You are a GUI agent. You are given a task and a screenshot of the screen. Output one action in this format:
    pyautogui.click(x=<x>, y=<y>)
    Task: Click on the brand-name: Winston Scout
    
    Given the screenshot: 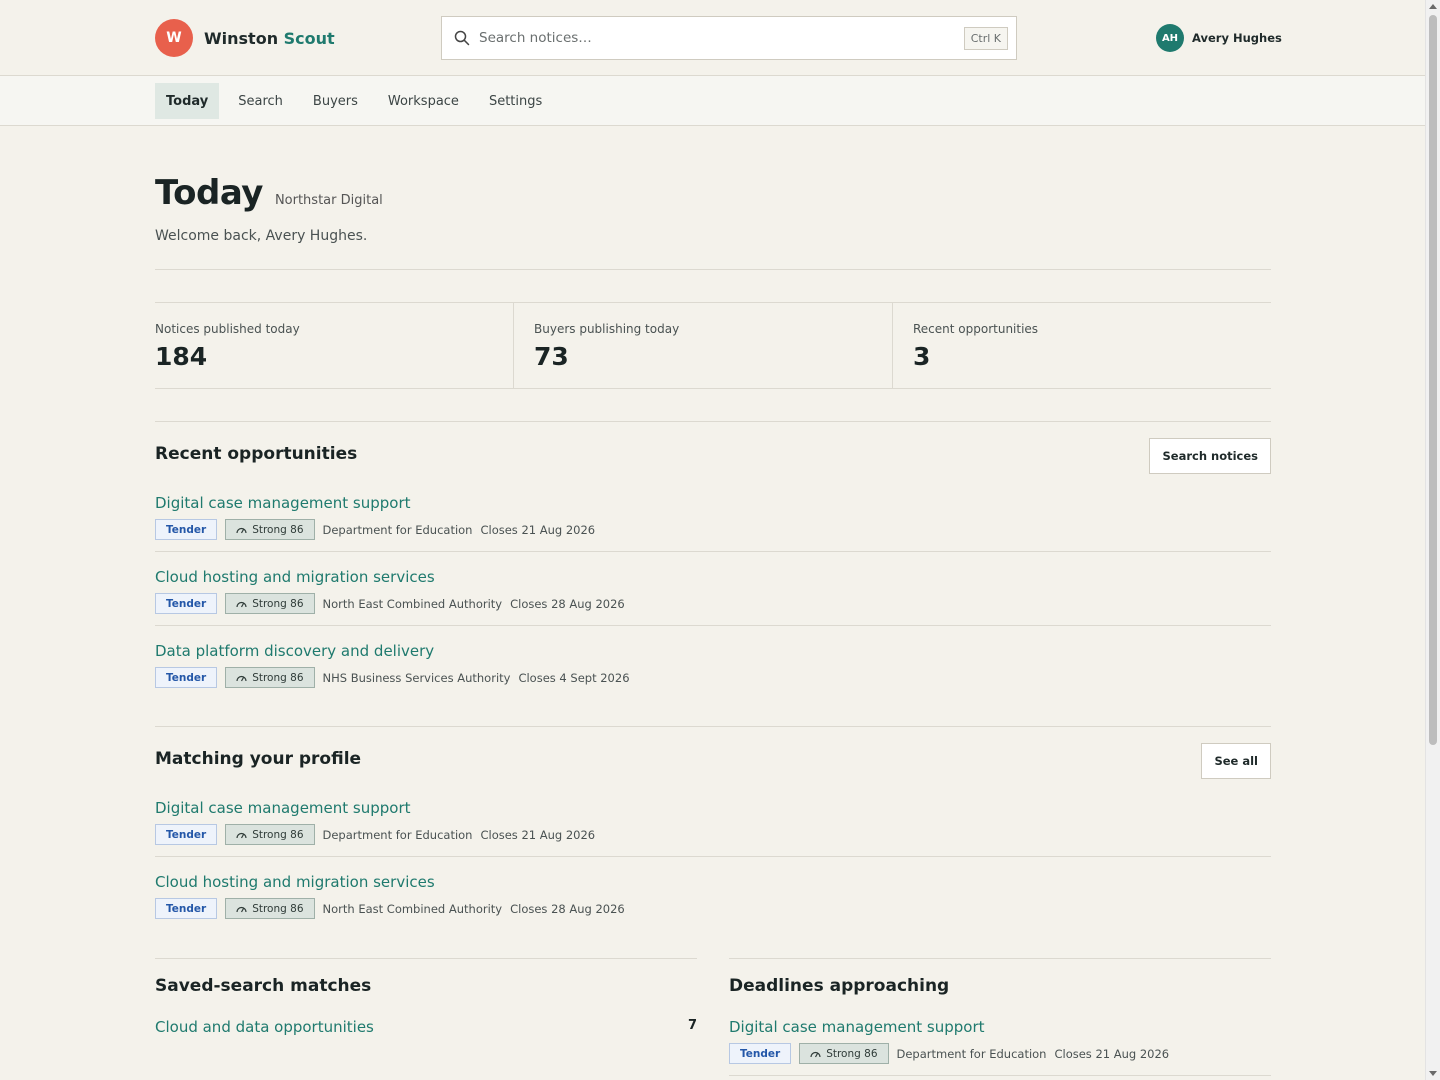 What is the action you would take?
    pyautogui.click(x=269, y=38)
    